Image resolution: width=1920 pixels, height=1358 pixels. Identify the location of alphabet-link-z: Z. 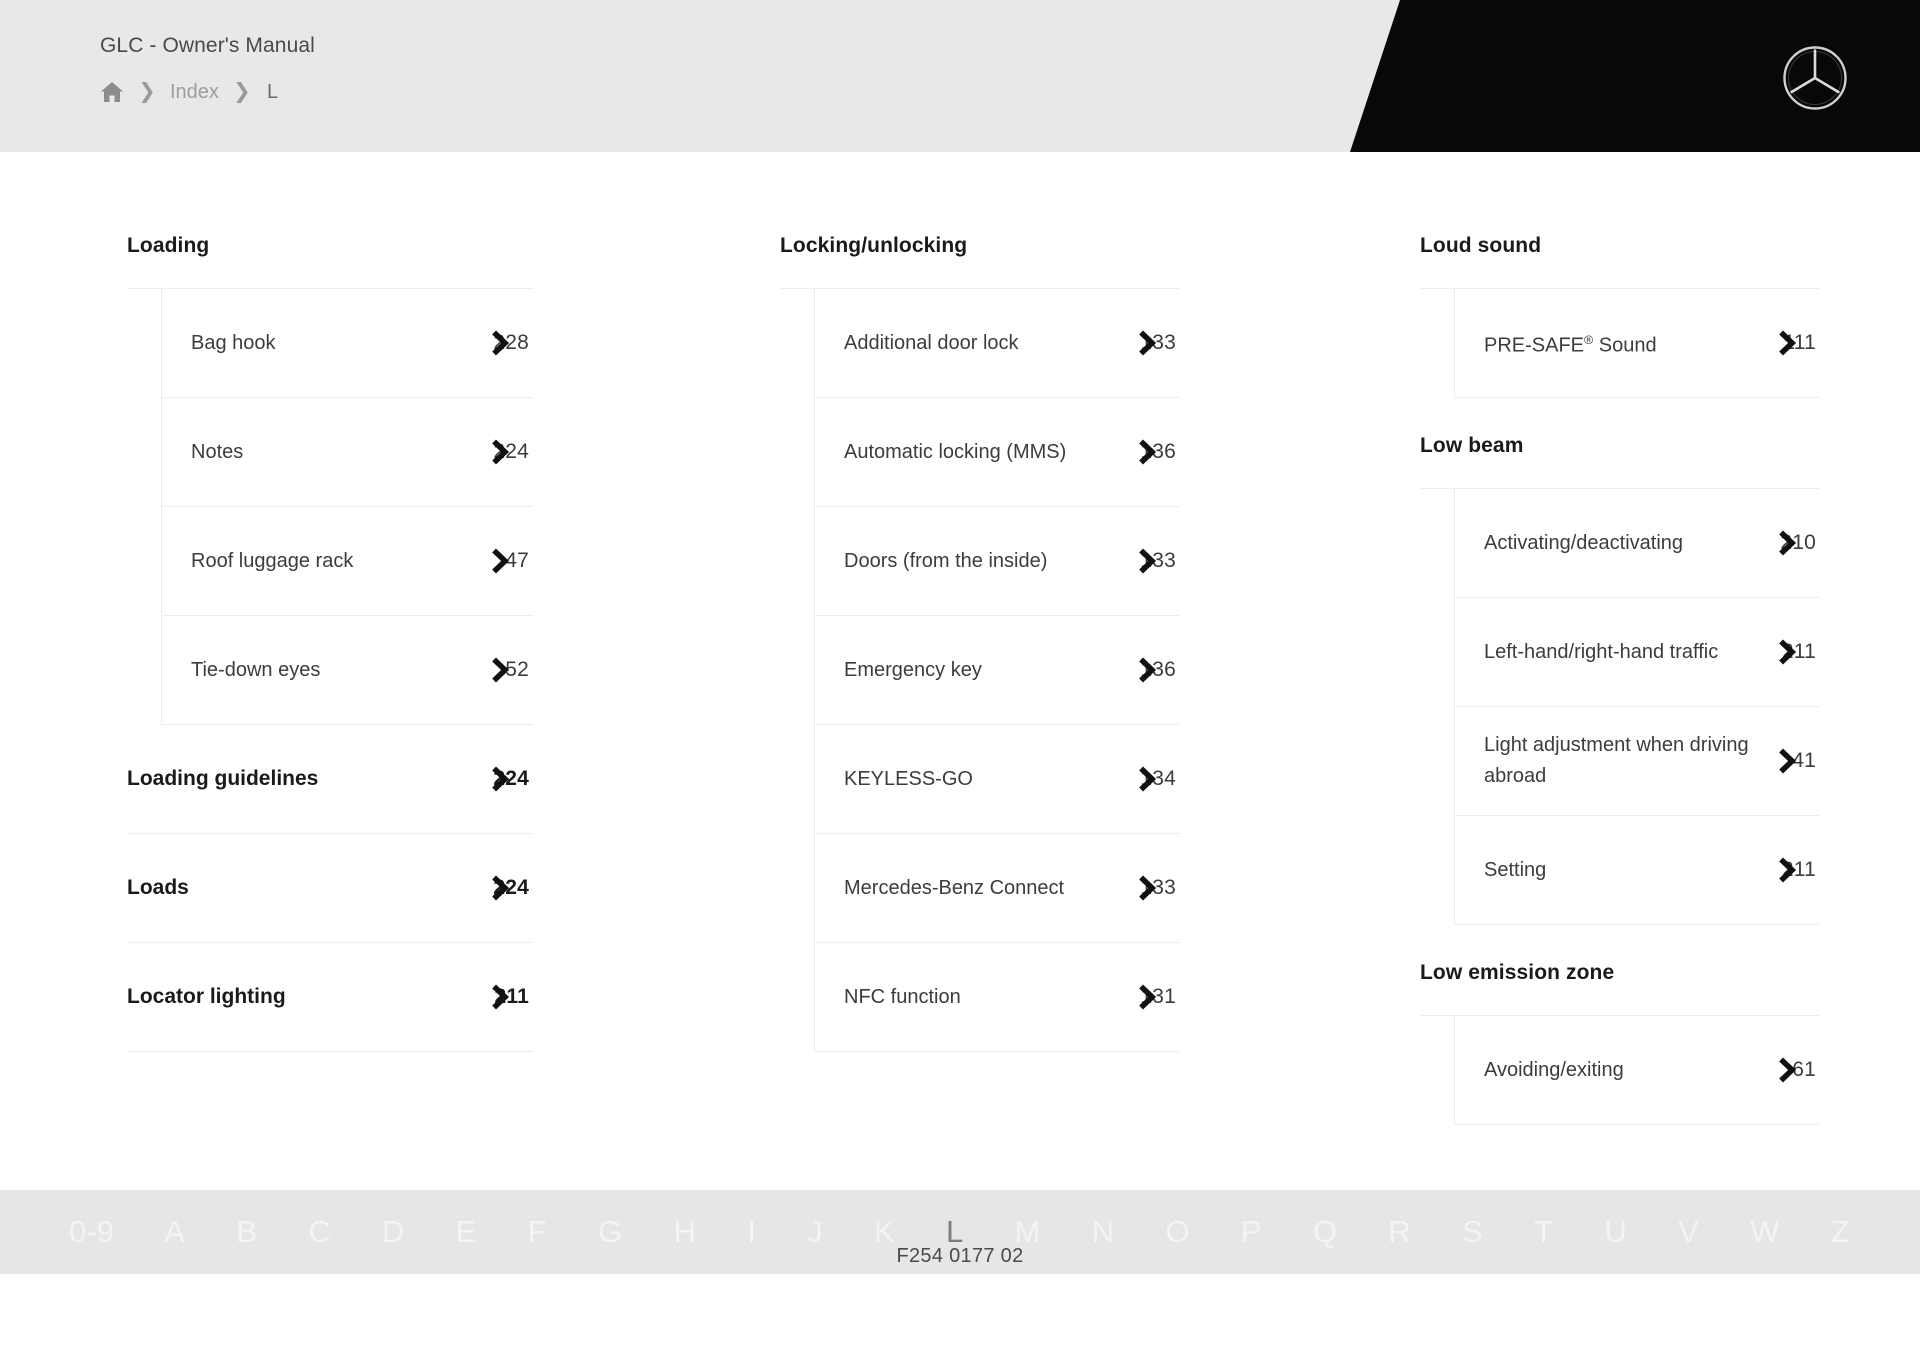
(1841, 1232).